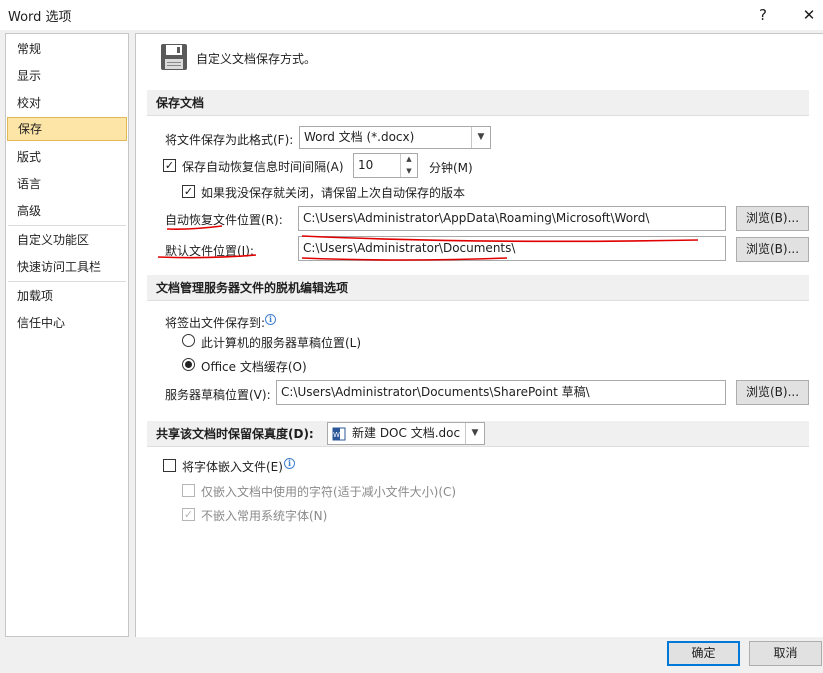 The width and height of the screenshot is (823, 673). I want to click on section-offline-editing: 文档管理服务器文件的脱机编辑选项, so click(478, 288).